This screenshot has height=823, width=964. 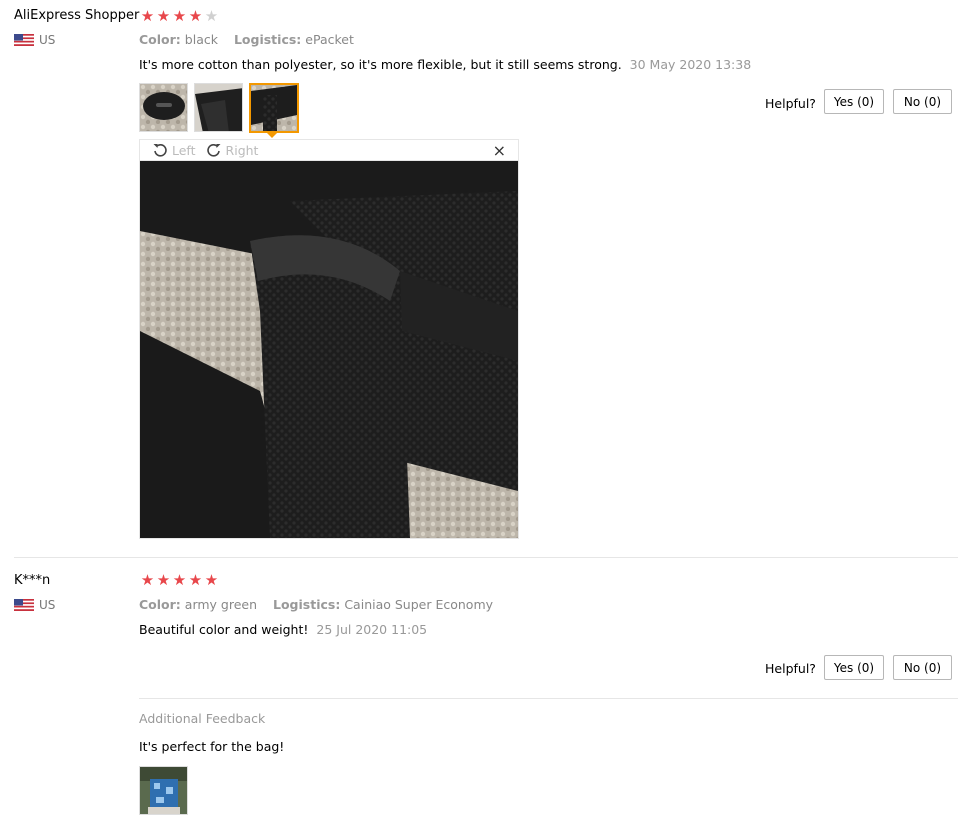 I want to click on review-date: 30 May 2020 13:38, so click(x=690, y=64).